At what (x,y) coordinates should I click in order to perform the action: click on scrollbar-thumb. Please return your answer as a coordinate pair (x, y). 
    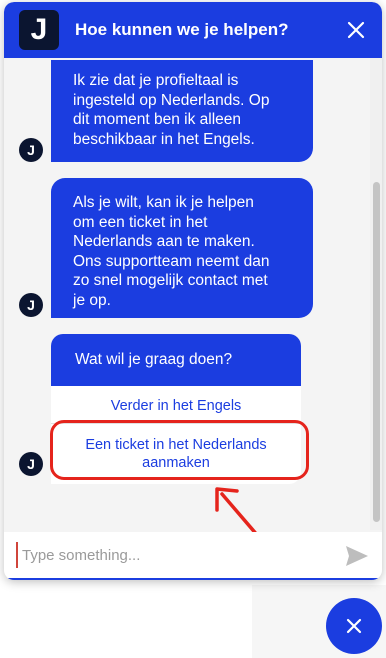
    Looking at the image, I should click on (376, 352).